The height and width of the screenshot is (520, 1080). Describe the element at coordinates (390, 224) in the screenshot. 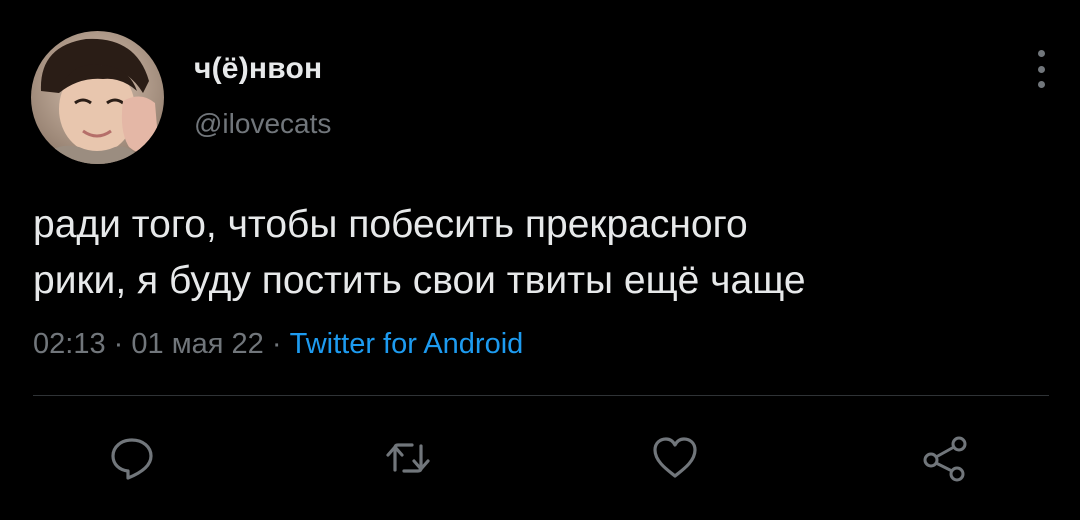

I see `tweet-text-line: ради того, чтобы побесить прекрасного` at that location.